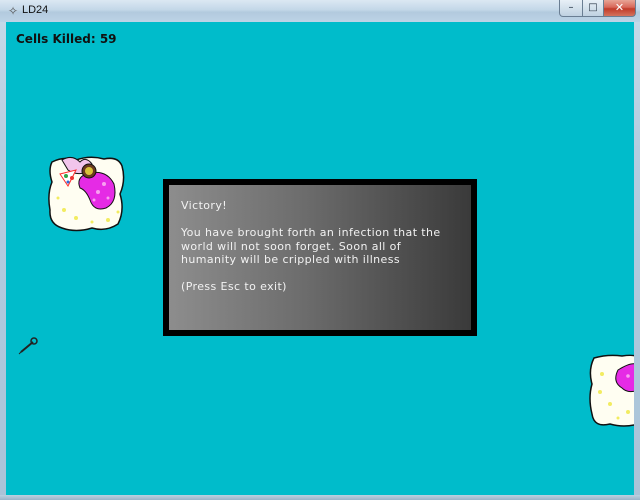  Describe the element at coordinates (320, 497) in the screenshot. I see `window-bottom-edge` at that location.